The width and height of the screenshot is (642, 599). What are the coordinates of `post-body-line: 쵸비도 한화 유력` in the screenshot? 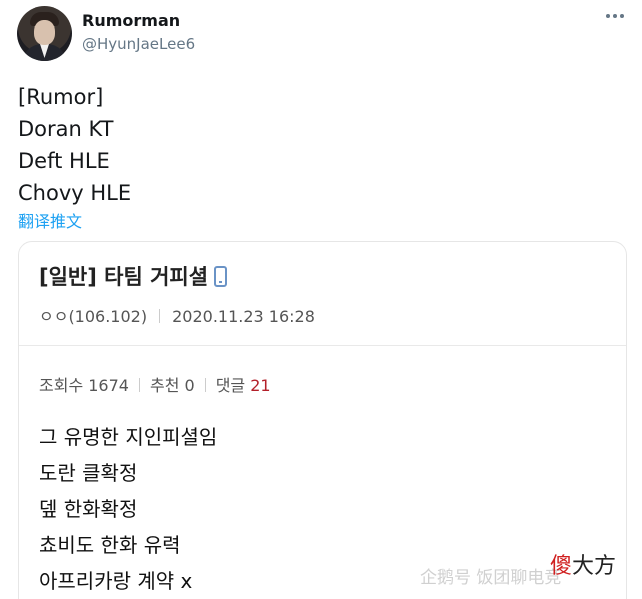 It's located at (110, 545).